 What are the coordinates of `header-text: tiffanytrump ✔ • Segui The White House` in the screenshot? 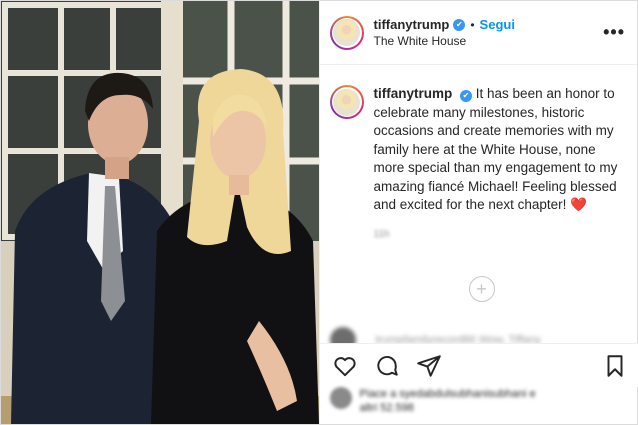 It's located at (489, 32).